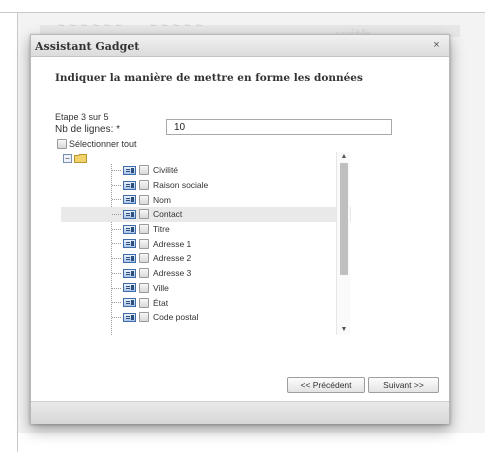 The image size is (485, 452). I want to click on tree-item: Titre, so click(206, 229).